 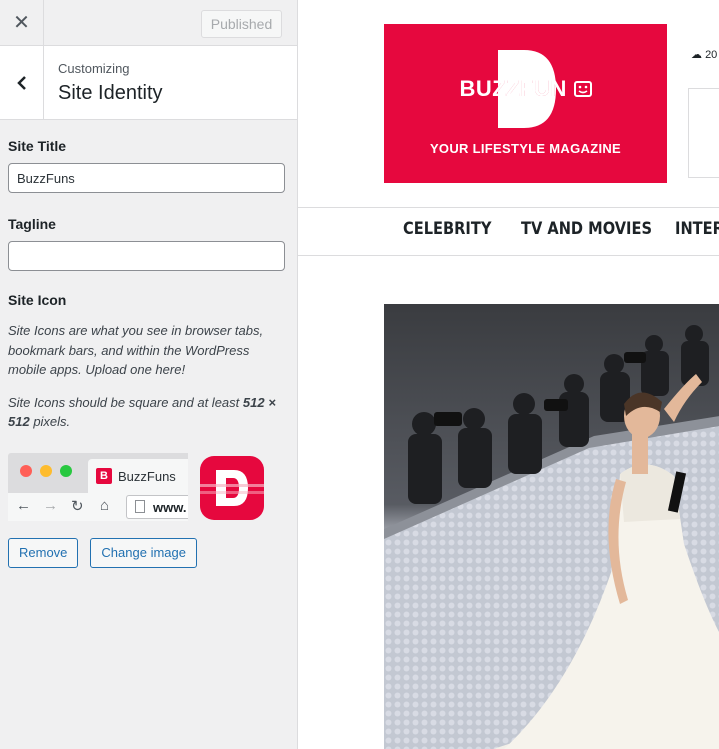 I want to click on logo-tagline: YOUR LIFESTYLE MAGAZINE, so click(x=525, y=148).